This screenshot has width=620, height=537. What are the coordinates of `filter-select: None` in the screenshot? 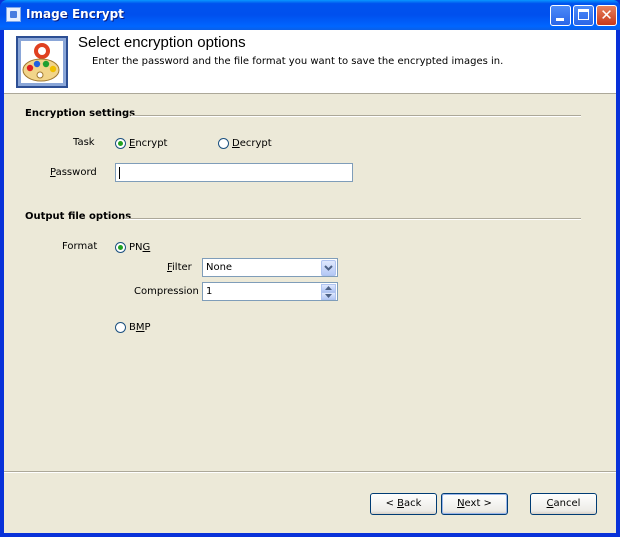 It's located at (270, 267).